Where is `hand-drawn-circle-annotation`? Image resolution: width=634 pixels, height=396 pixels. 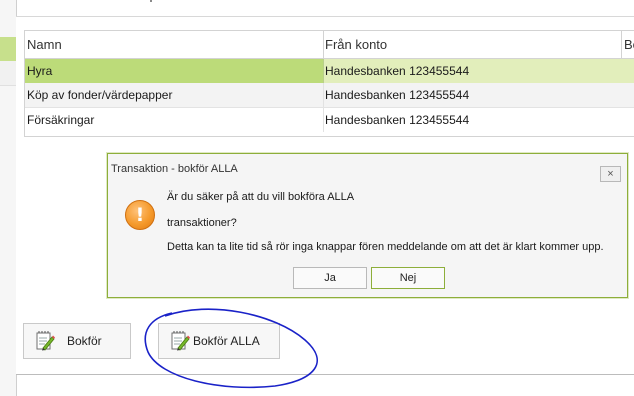 hand-drawn-circle-annotation is located at coordinates (231, 348).